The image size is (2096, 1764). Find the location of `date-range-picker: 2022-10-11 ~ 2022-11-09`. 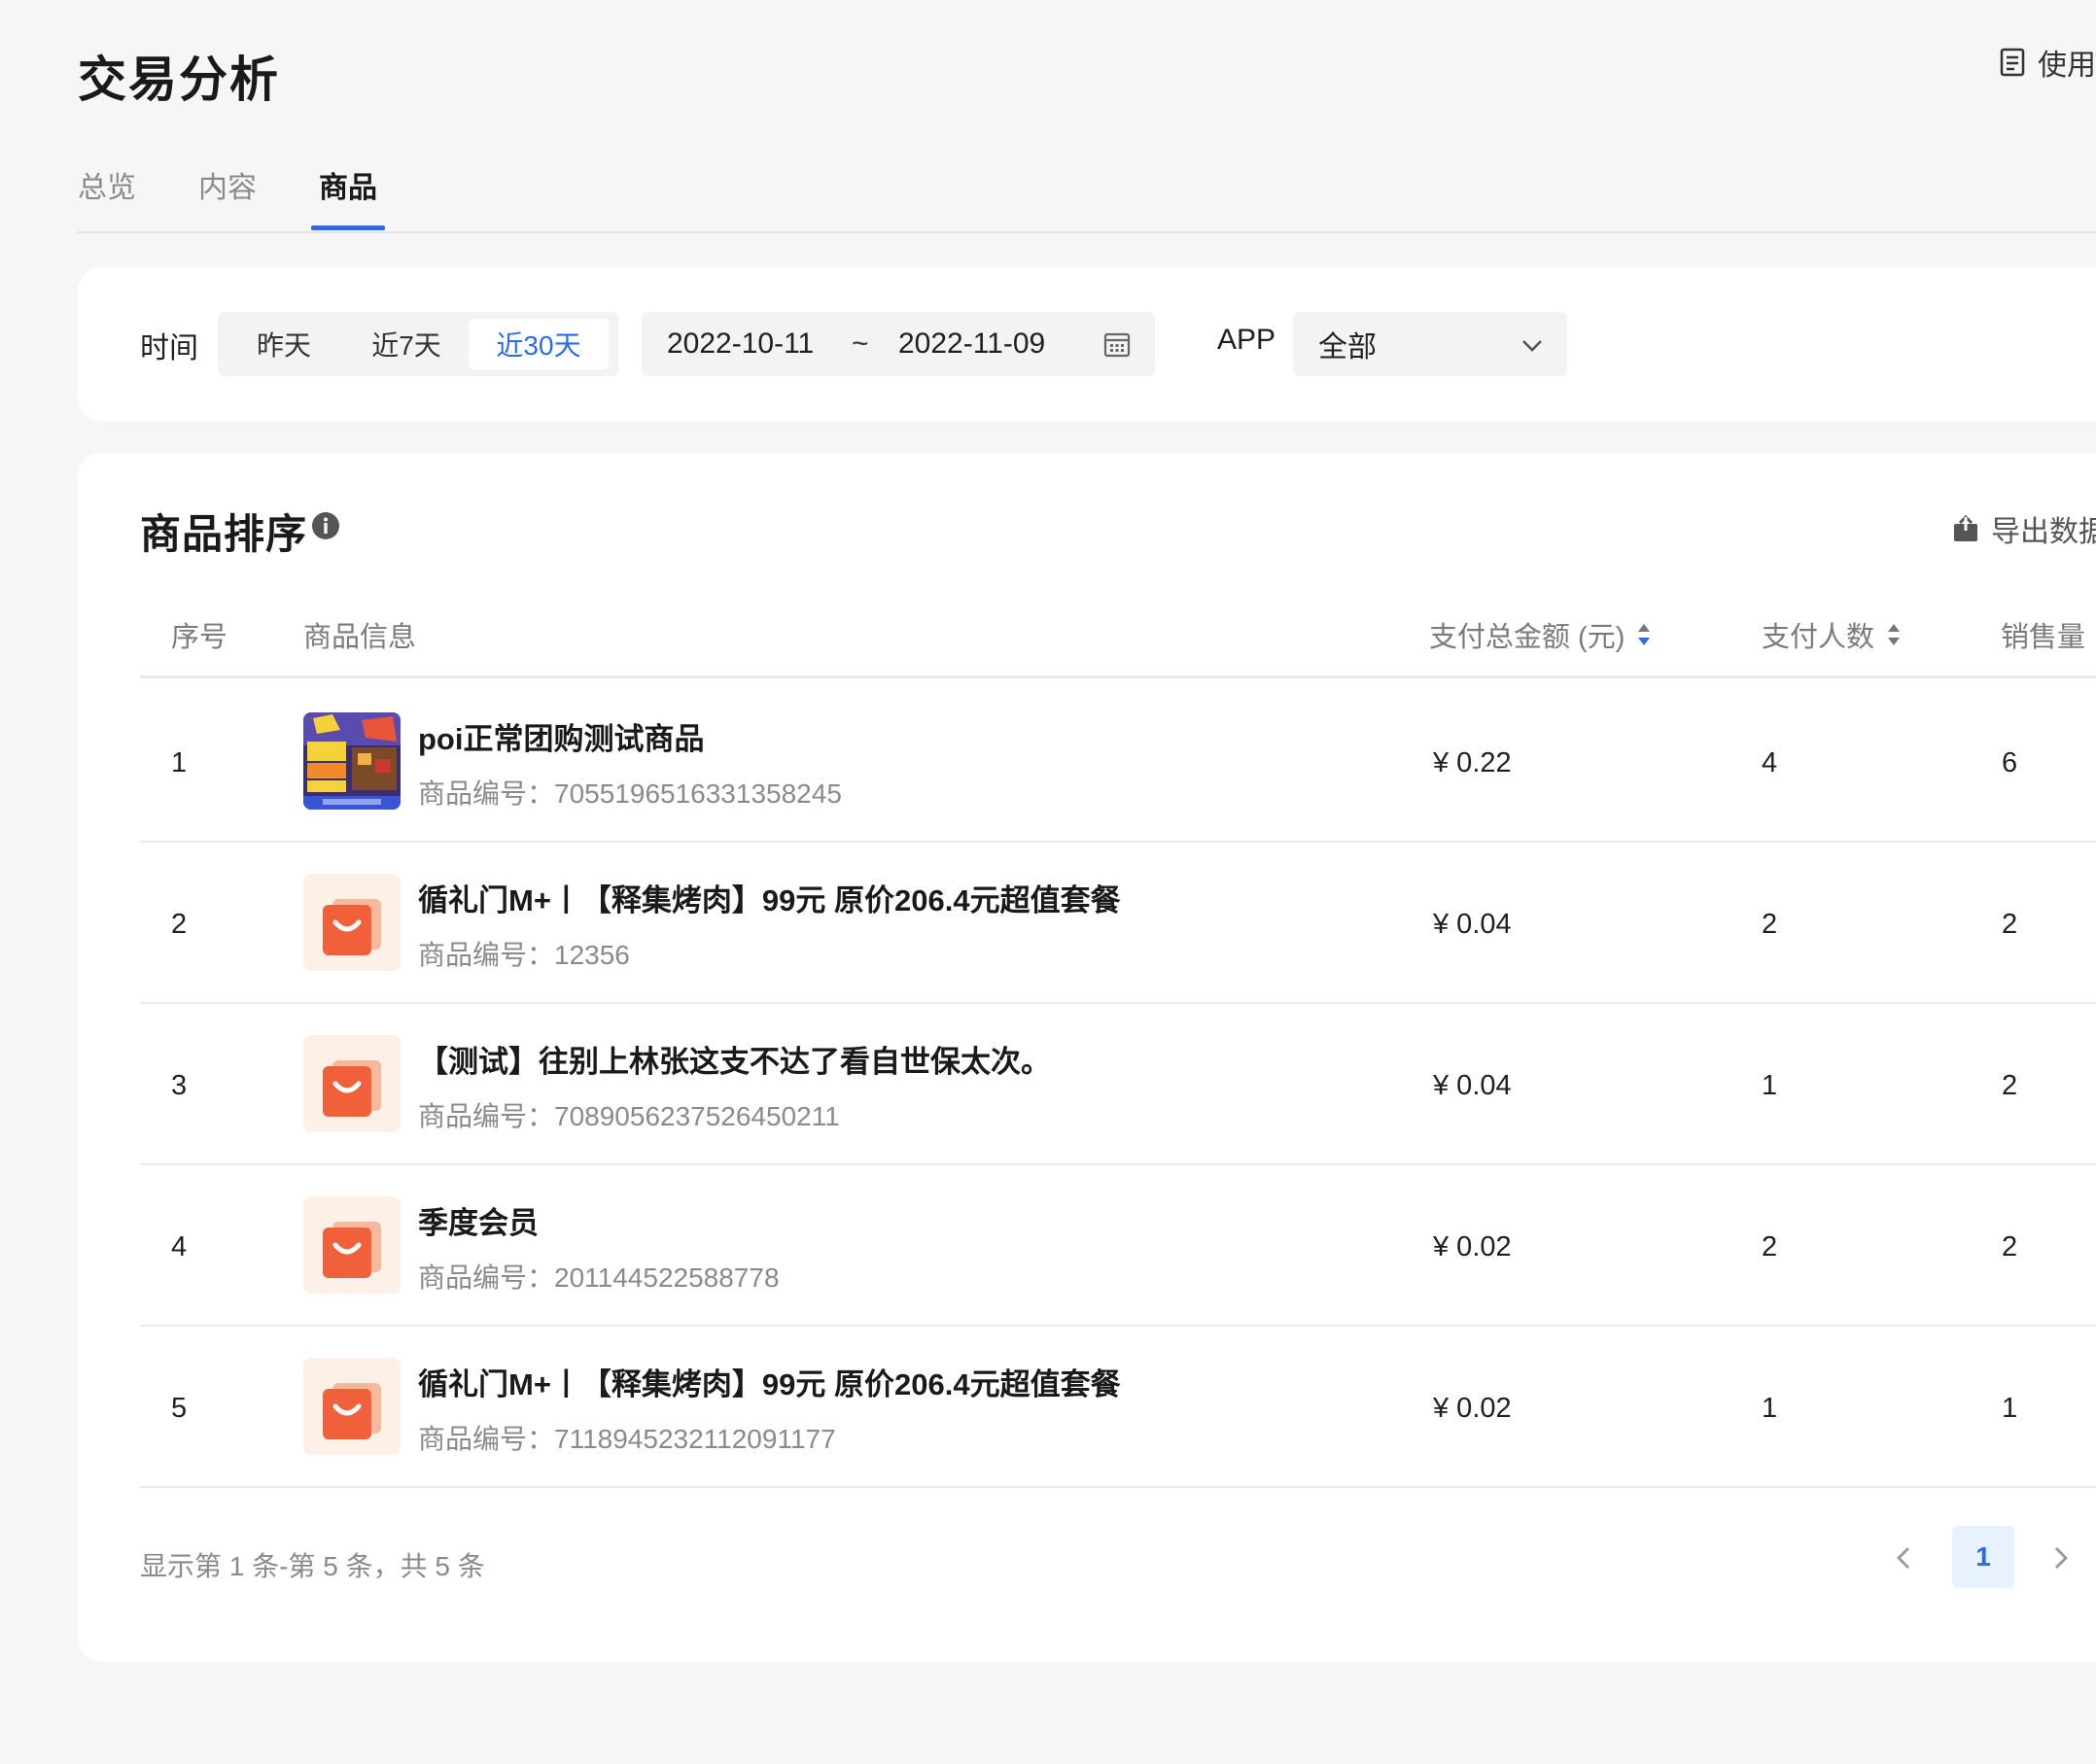

date-range-picker: 2022-10-11 ~ 2022-11-09 is located at coordinates (898, 344).